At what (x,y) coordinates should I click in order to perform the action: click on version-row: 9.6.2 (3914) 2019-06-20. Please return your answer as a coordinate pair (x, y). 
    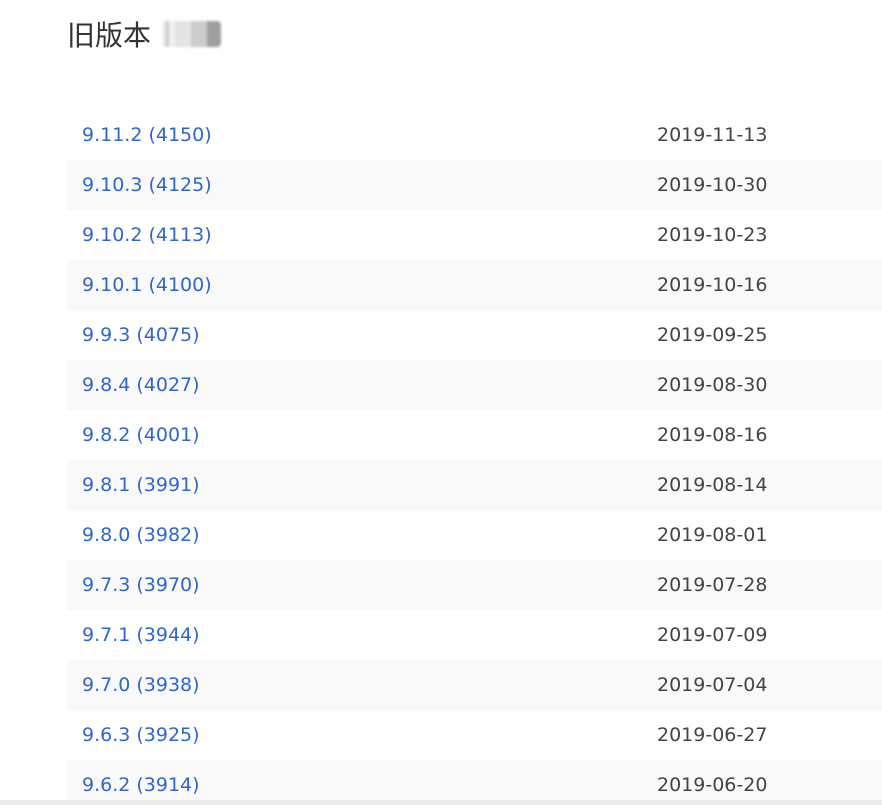
    Looking at the image, I should click on (474, 782).